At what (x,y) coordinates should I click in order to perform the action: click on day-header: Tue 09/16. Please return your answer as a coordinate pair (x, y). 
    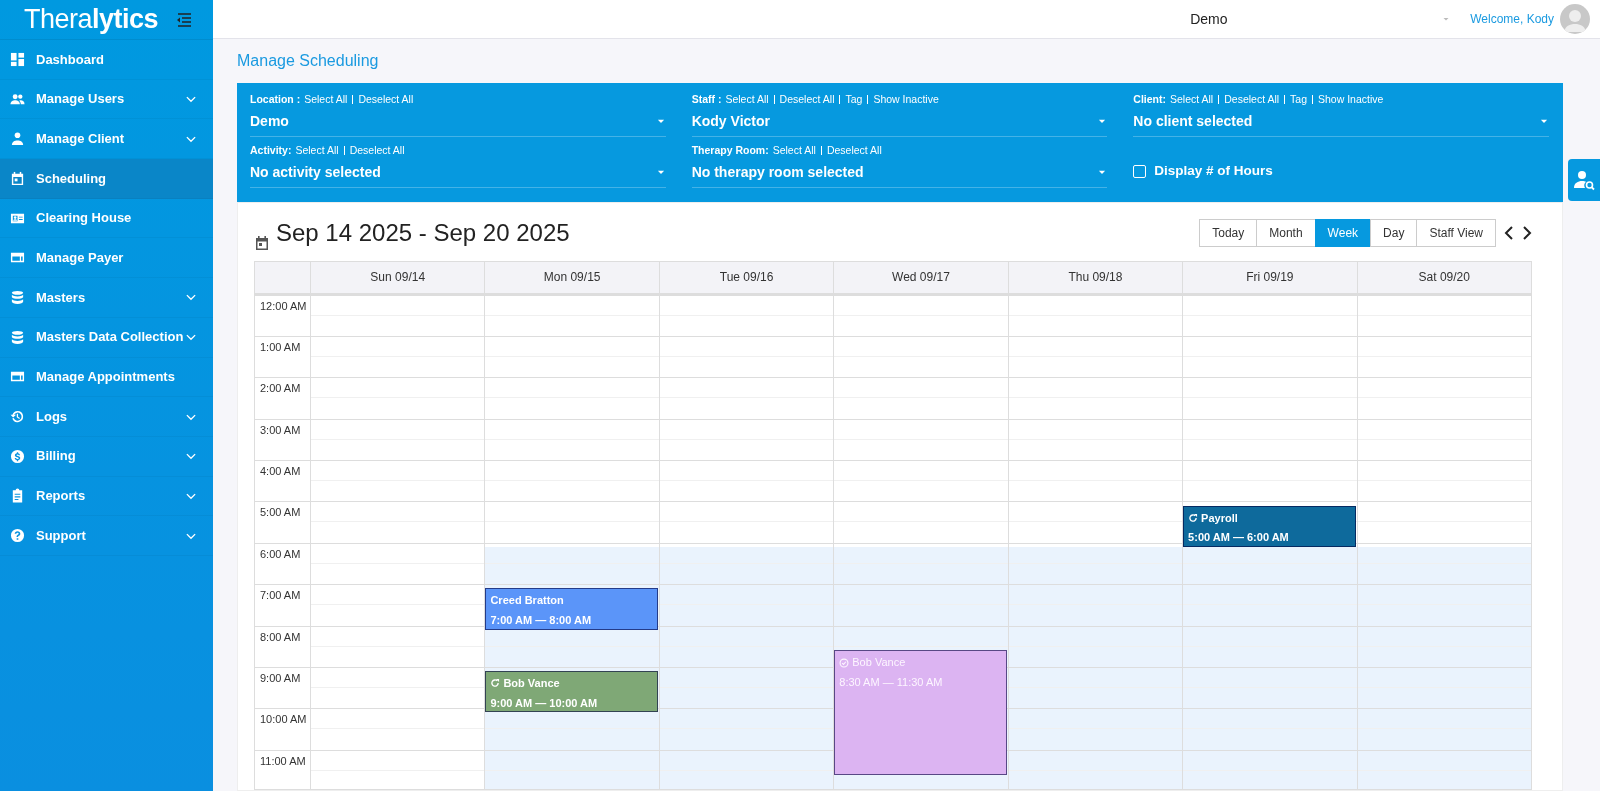
    Looking at the image, I should click on (746, 278).